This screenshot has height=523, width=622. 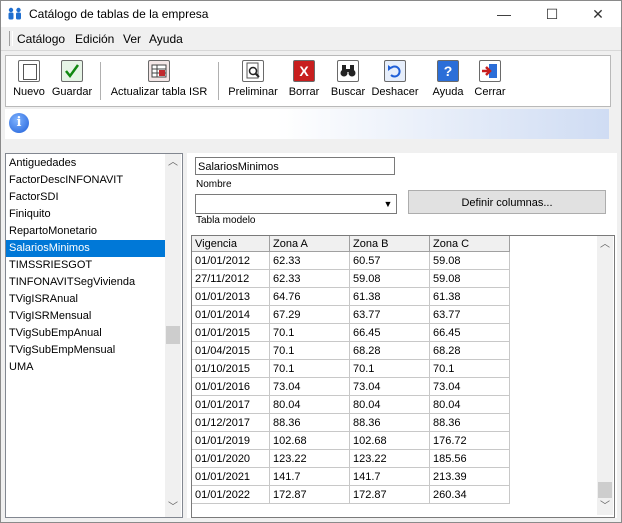 What do you see at coordinates (470, 459) in the screenshot?
I see `grid-cell: 185.56` at bounding box center [470, 459].